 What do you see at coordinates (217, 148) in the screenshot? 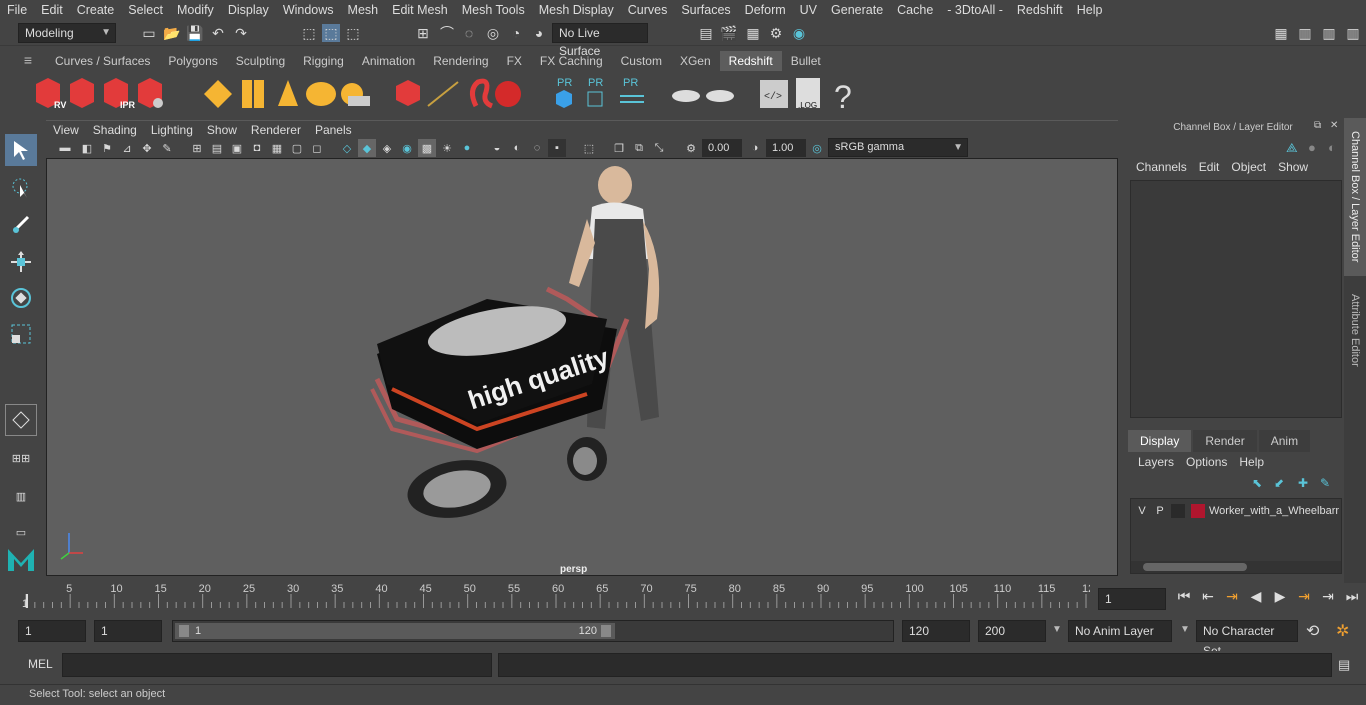
I see `film-gate-icon: ▤` at bounding box center [217, 148].